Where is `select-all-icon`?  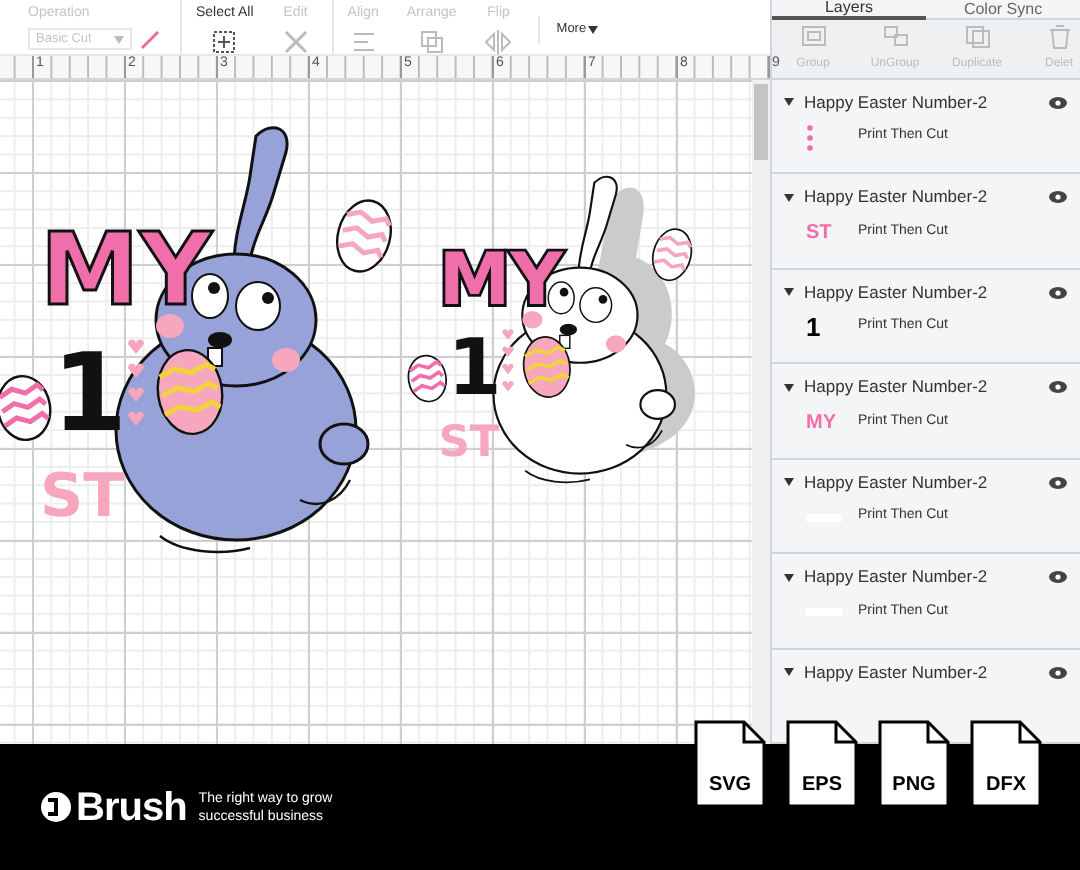
select-all-icon is located at coordinates (224, 41).